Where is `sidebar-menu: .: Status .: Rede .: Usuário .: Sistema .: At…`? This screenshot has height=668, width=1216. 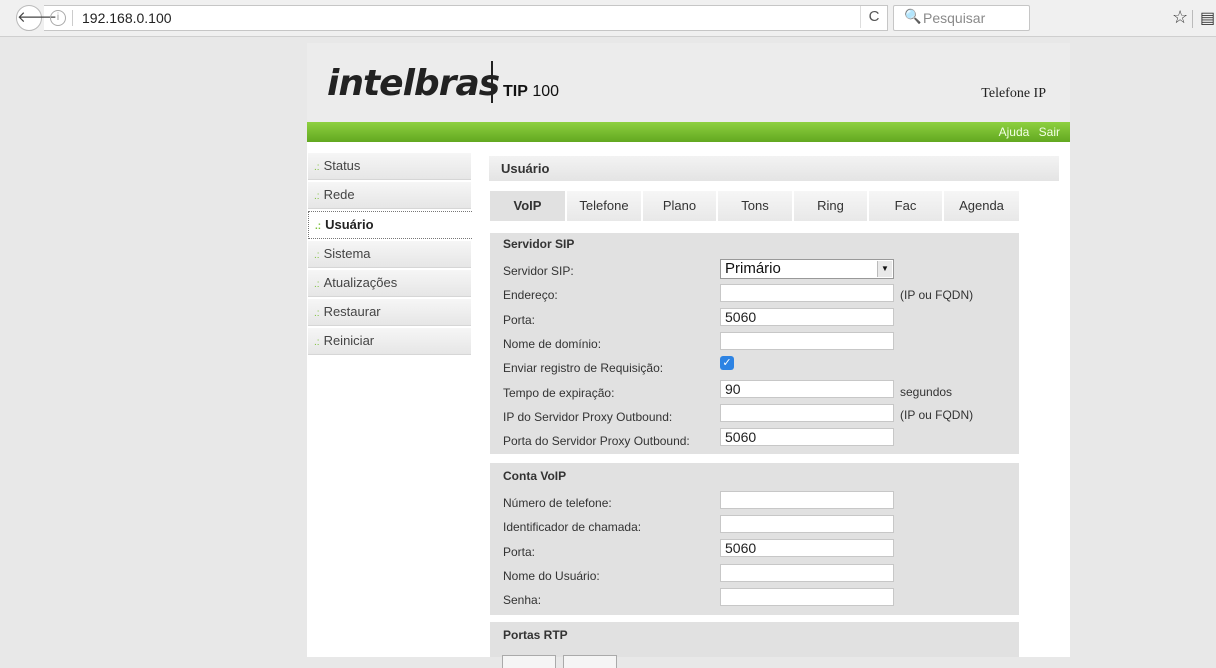 sidebar-menu: .: Status .: Rede .: Usuário .: Sistema .: At… is located at coordinates (390, 255).